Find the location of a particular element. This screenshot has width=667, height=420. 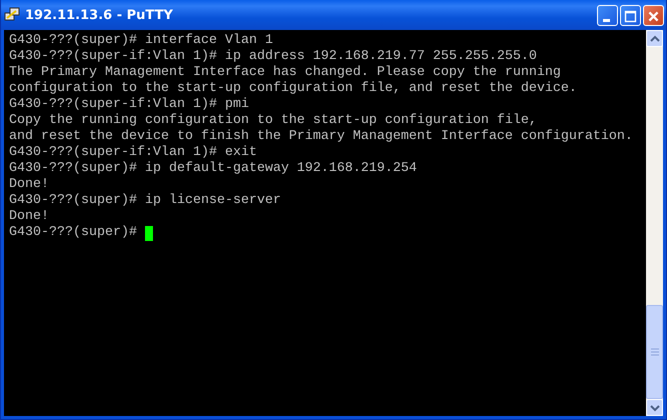

maximize-button is located at coordinates (630, 15).